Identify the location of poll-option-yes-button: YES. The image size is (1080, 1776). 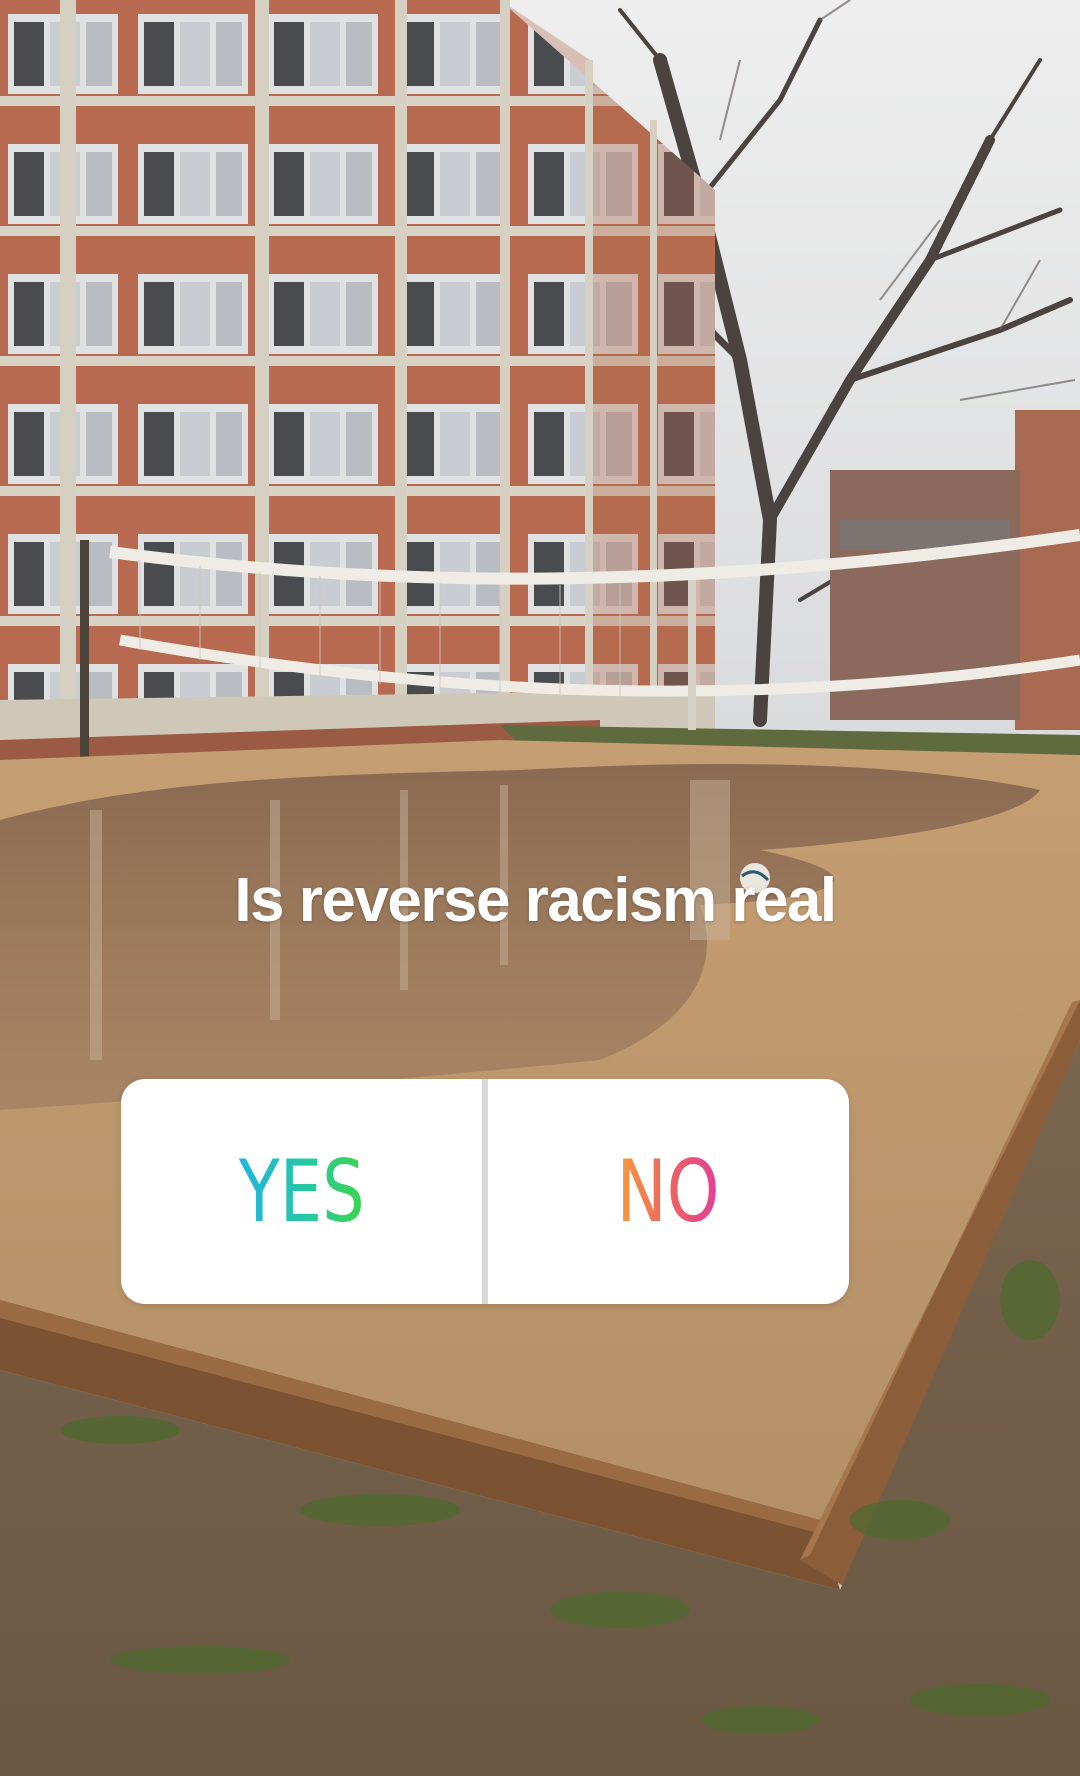
(301, 1191).